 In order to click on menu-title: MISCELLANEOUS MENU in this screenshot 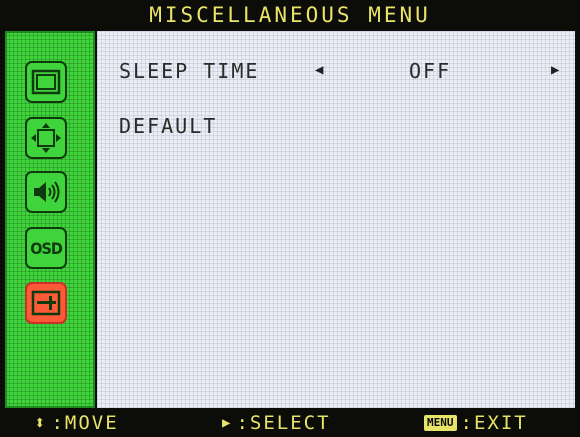, I will do `click(290, 15)`.